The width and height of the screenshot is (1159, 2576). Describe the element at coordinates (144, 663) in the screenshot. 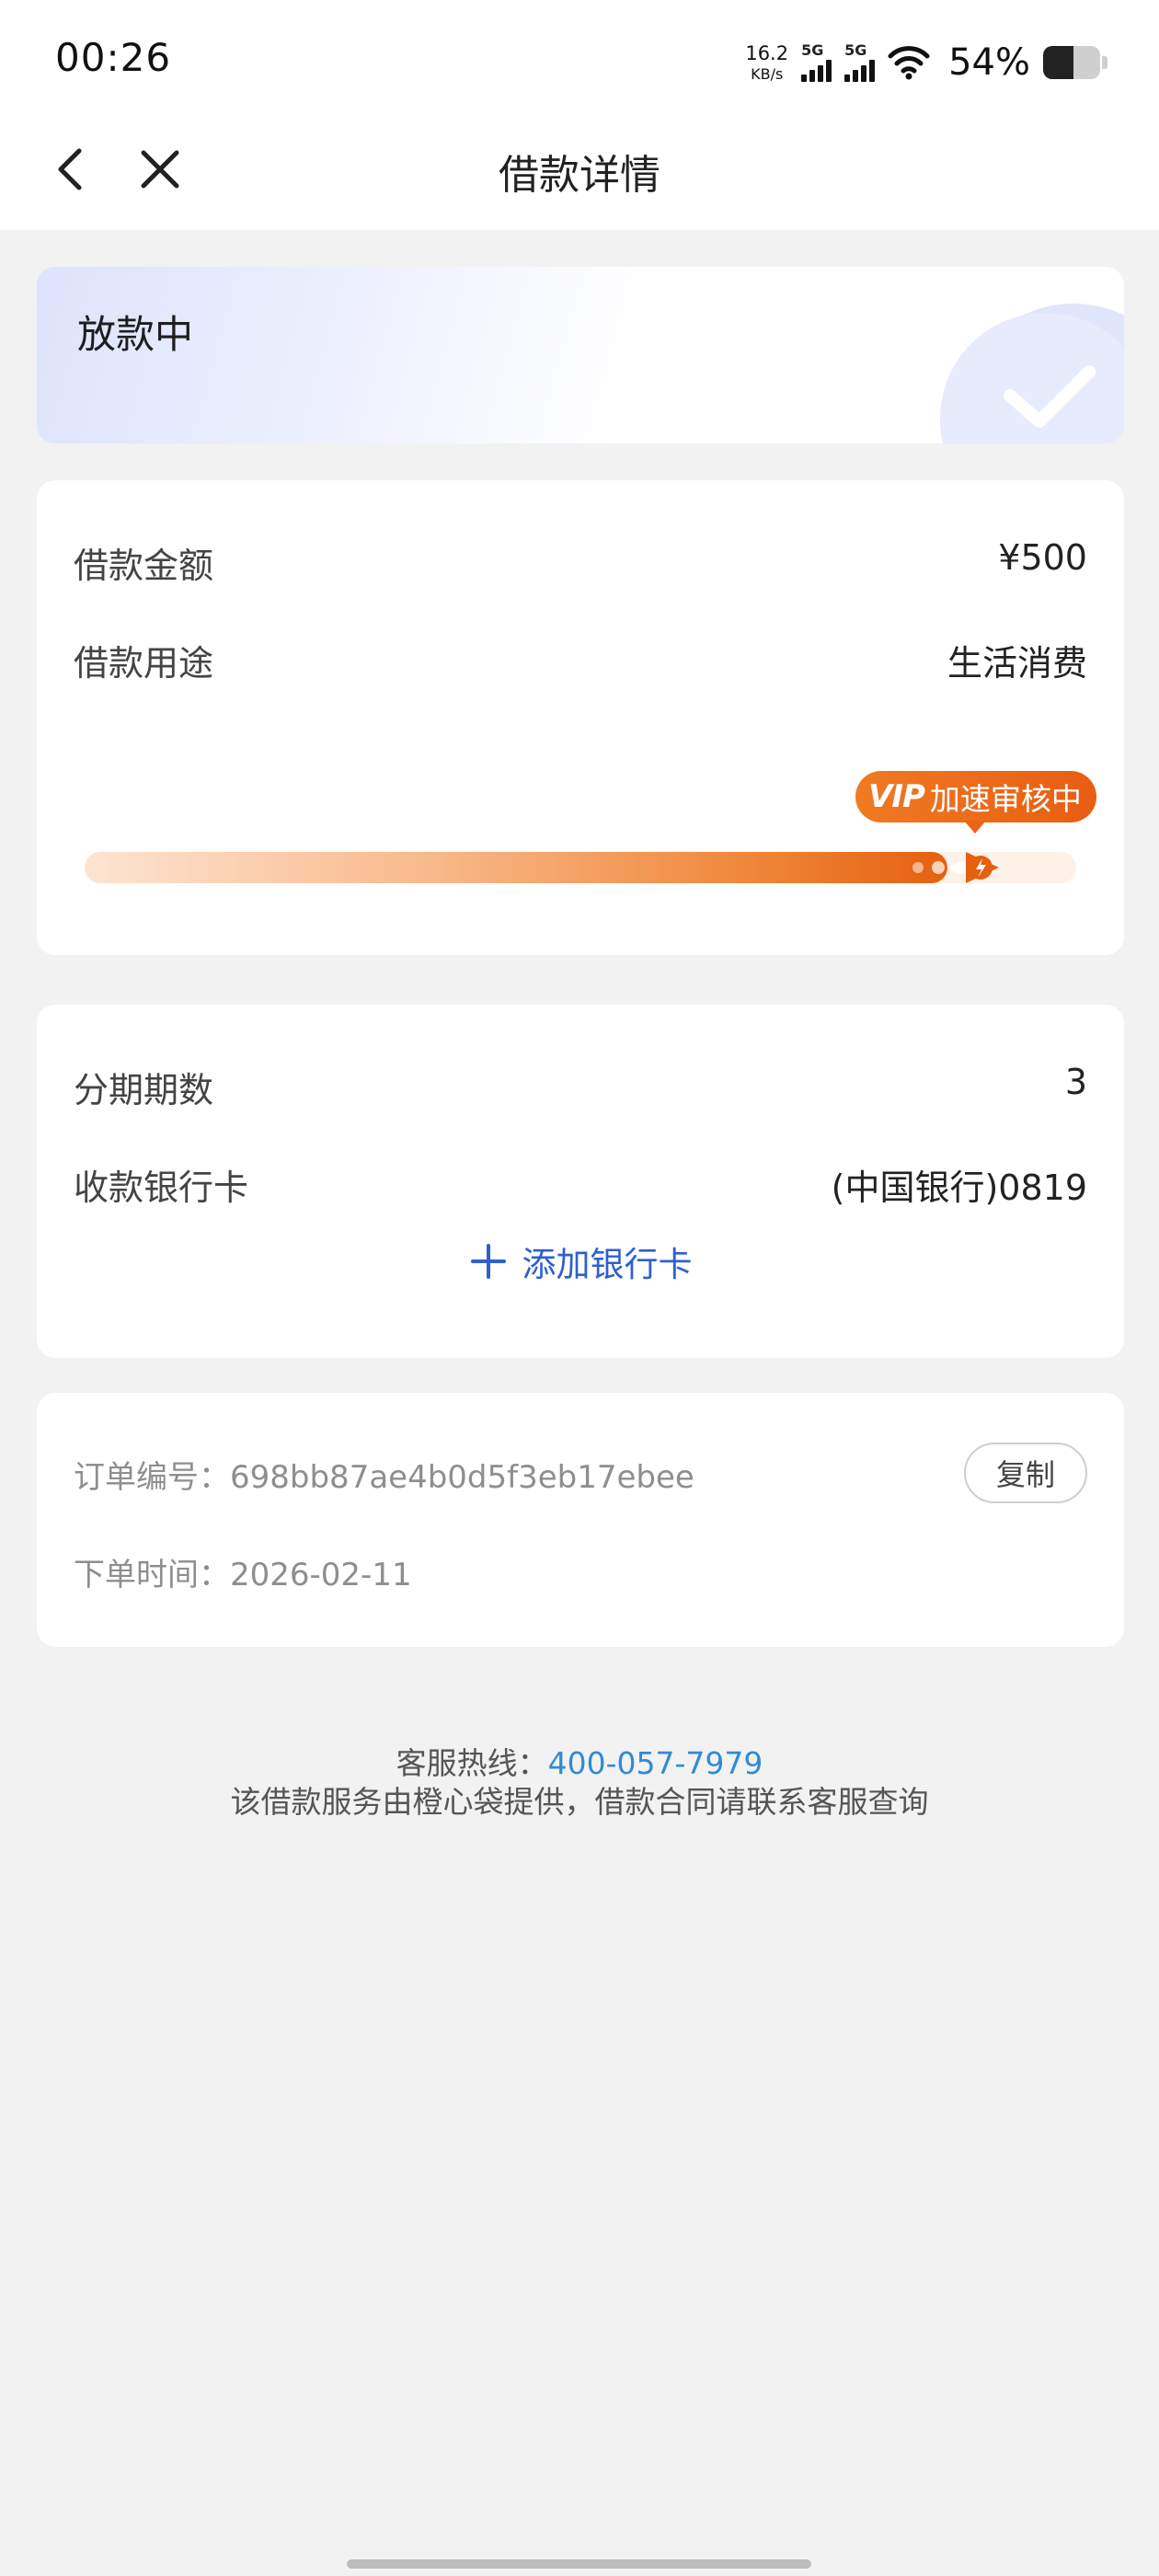

I see `loan-purpose-label: 借款用途` at that location.